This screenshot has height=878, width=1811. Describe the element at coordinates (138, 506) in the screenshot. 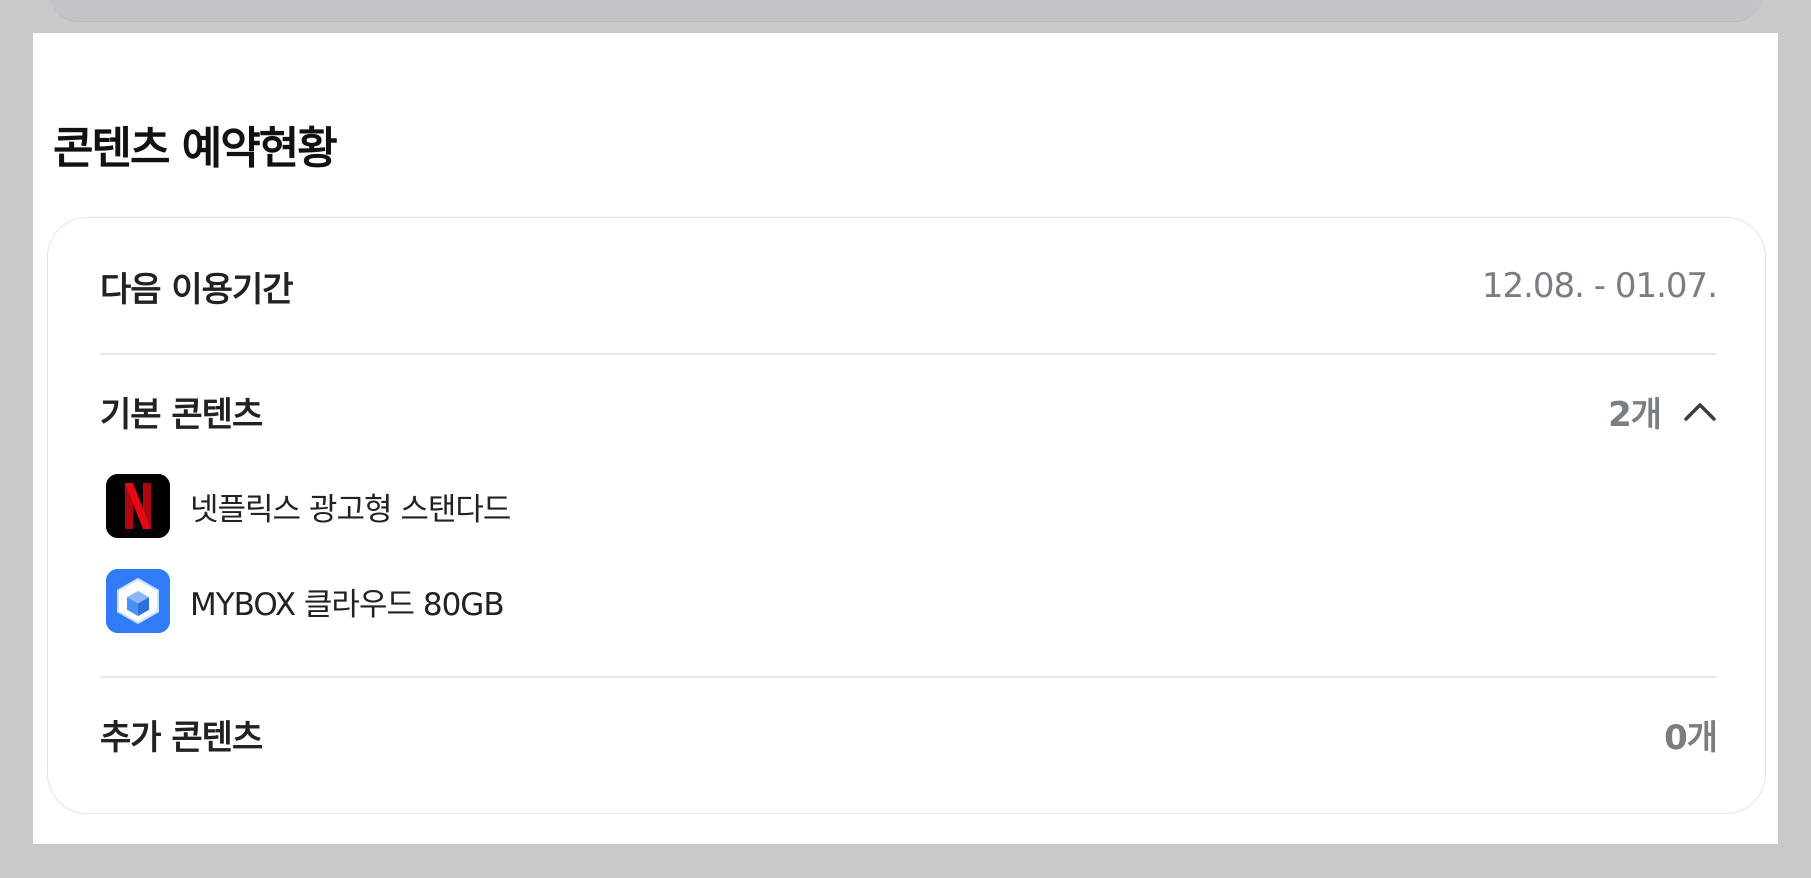

I see `netflix-icon` at that location.